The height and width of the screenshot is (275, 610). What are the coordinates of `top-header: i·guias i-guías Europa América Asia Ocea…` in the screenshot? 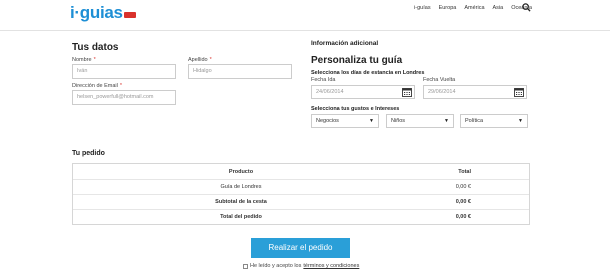 It's located at (305, 15).